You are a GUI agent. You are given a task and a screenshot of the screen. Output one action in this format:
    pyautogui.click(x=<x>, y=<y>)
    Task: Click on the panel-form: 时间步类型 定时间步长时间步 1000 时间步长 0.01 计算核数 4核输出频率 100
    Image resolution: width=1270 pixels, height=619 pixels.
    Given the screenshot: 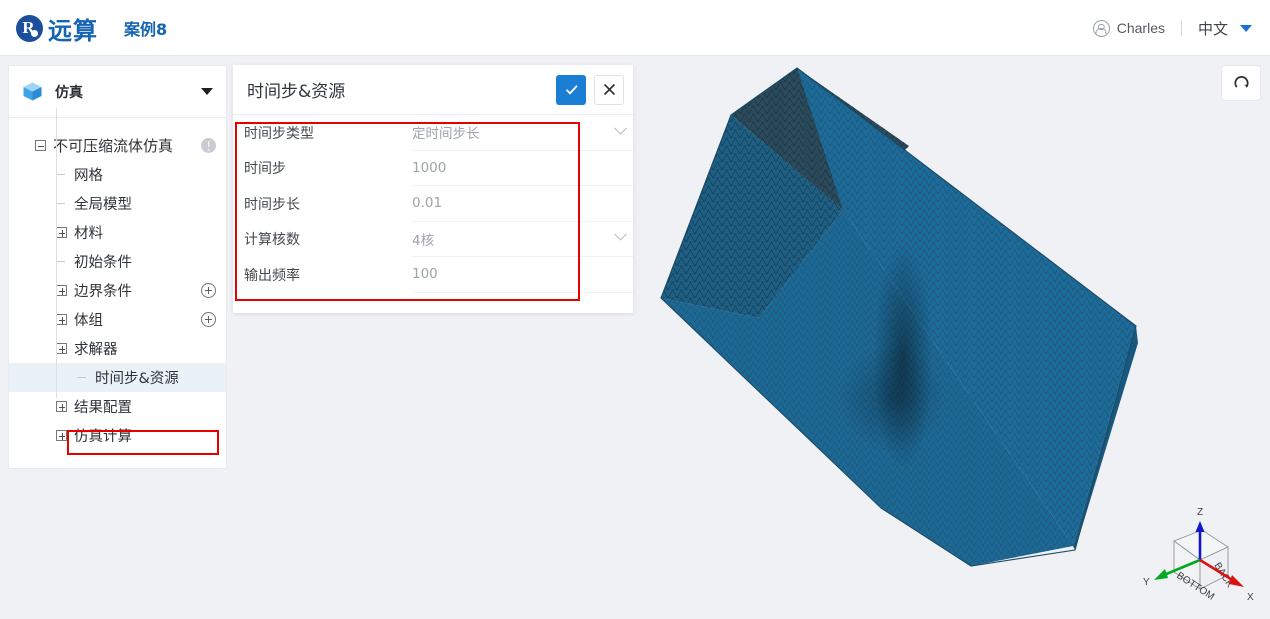 What is the action you would take?
    pyautogui.click(x=433, y=204)
    